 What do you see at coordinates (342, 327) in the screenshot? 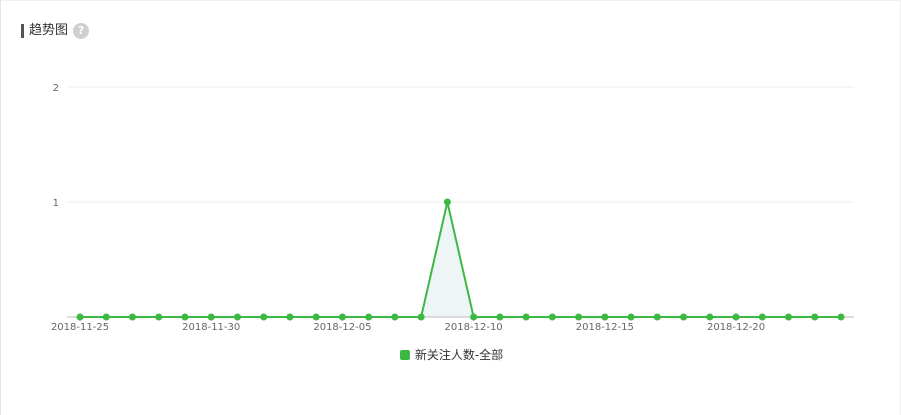
I see `x-tick-label: 2018-12-05` at bounding box center [342, 327].